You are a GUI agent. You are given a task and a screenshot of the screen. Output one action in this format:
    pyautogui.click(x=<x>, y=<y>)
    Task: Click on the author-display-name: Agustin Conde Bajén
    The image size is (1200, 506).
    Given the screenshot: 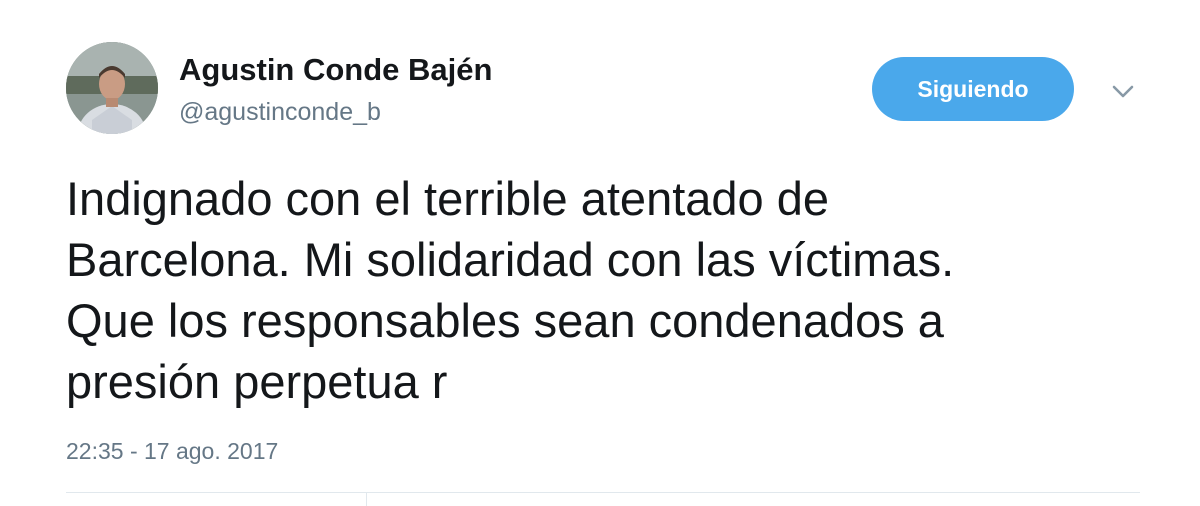 What is the action you would take?
    pyautogui.click(x=335, y=70)
    